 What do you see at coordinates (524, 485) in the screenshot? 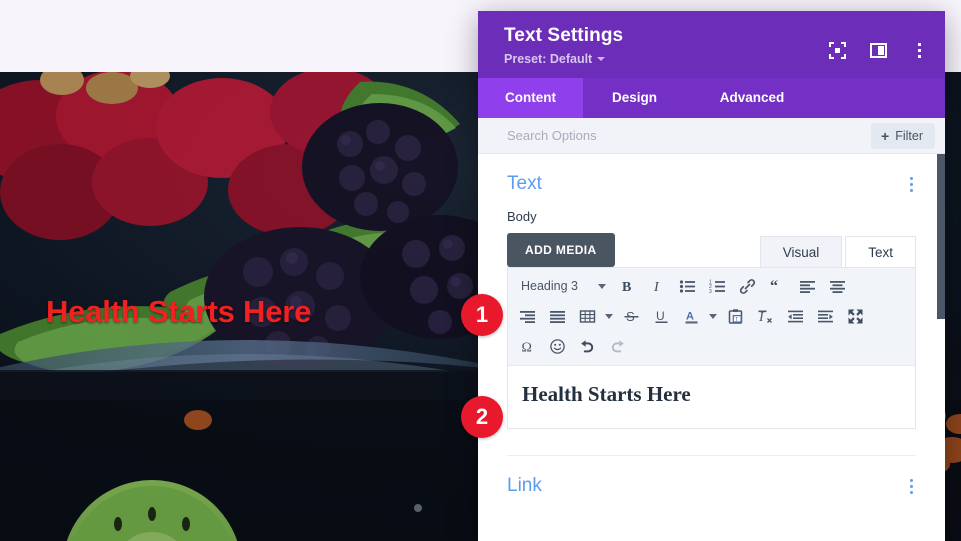
I see `link-section-title: Link` at bounding box center [524, 485].